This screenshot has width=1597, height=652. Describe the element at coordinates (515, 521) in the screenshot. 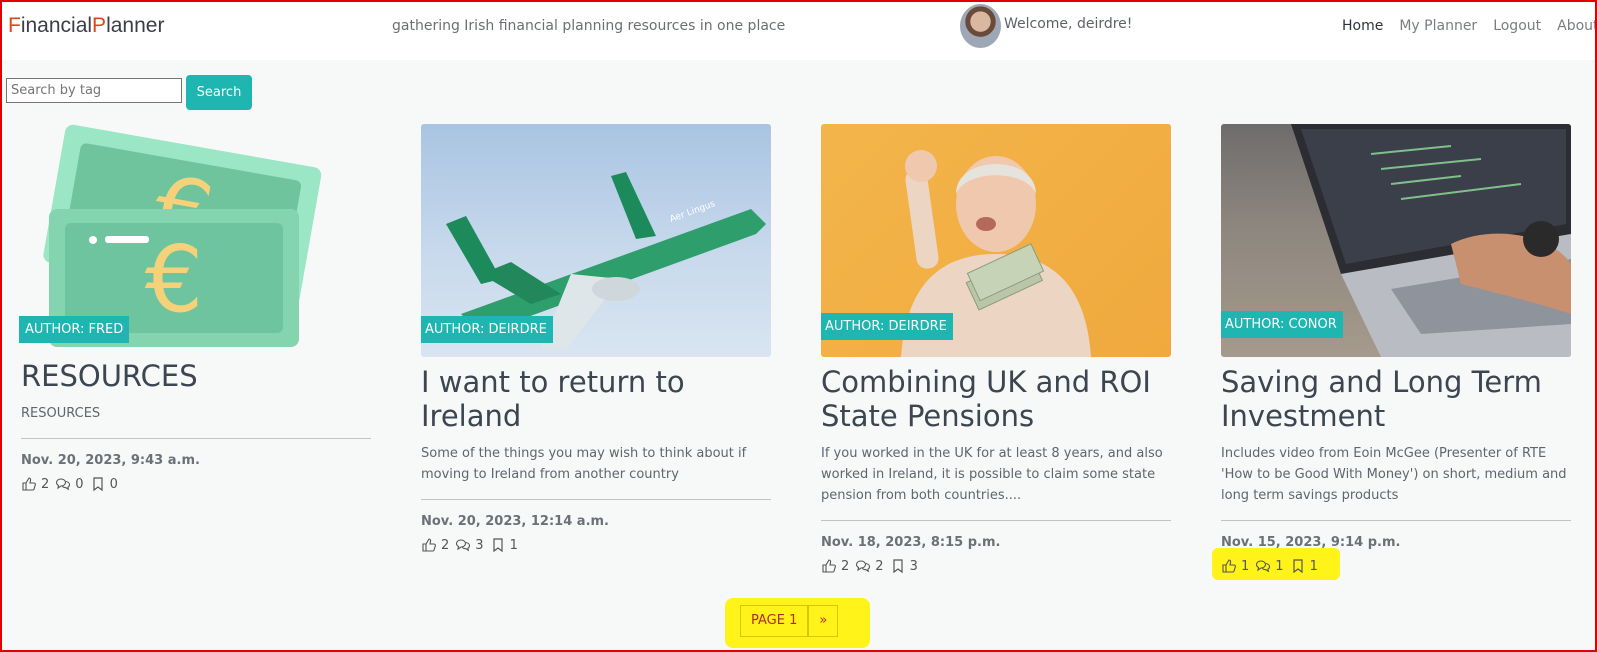

I see `post-date: Nov. 20, 2023, 12:14 a.m.` at that location.